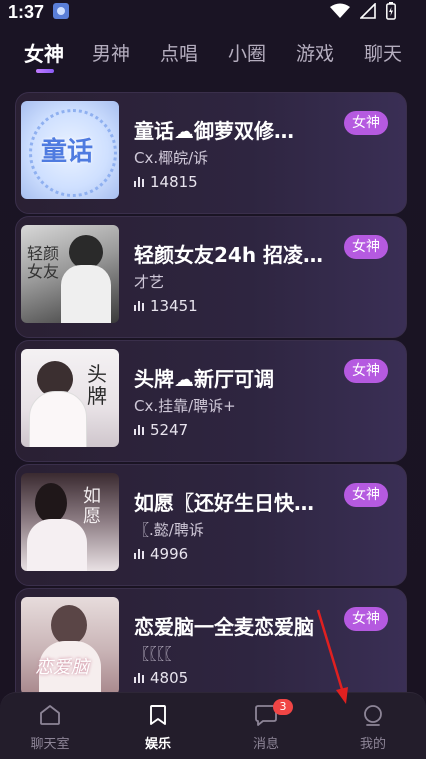  I want to click on status-time: 1:37, so click(26, 12).